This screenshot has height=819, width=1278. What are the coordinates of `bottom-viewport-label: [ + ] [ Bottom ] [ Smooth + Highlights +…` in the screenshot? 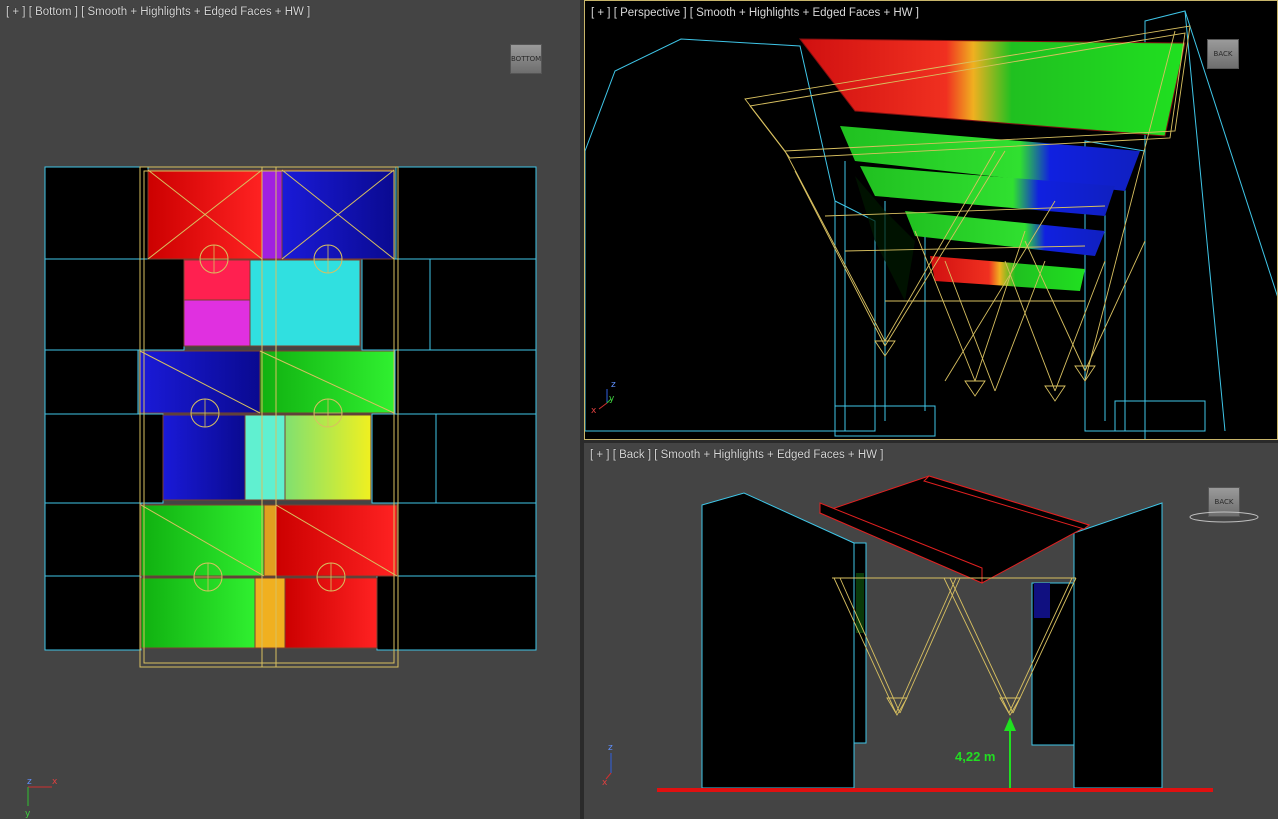 It's located at (158, 12).